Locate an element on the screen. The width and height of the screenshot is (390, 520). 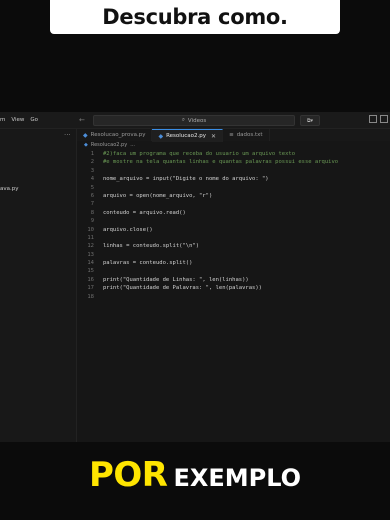
line-number: 4 is located at coordinates (92, 179).